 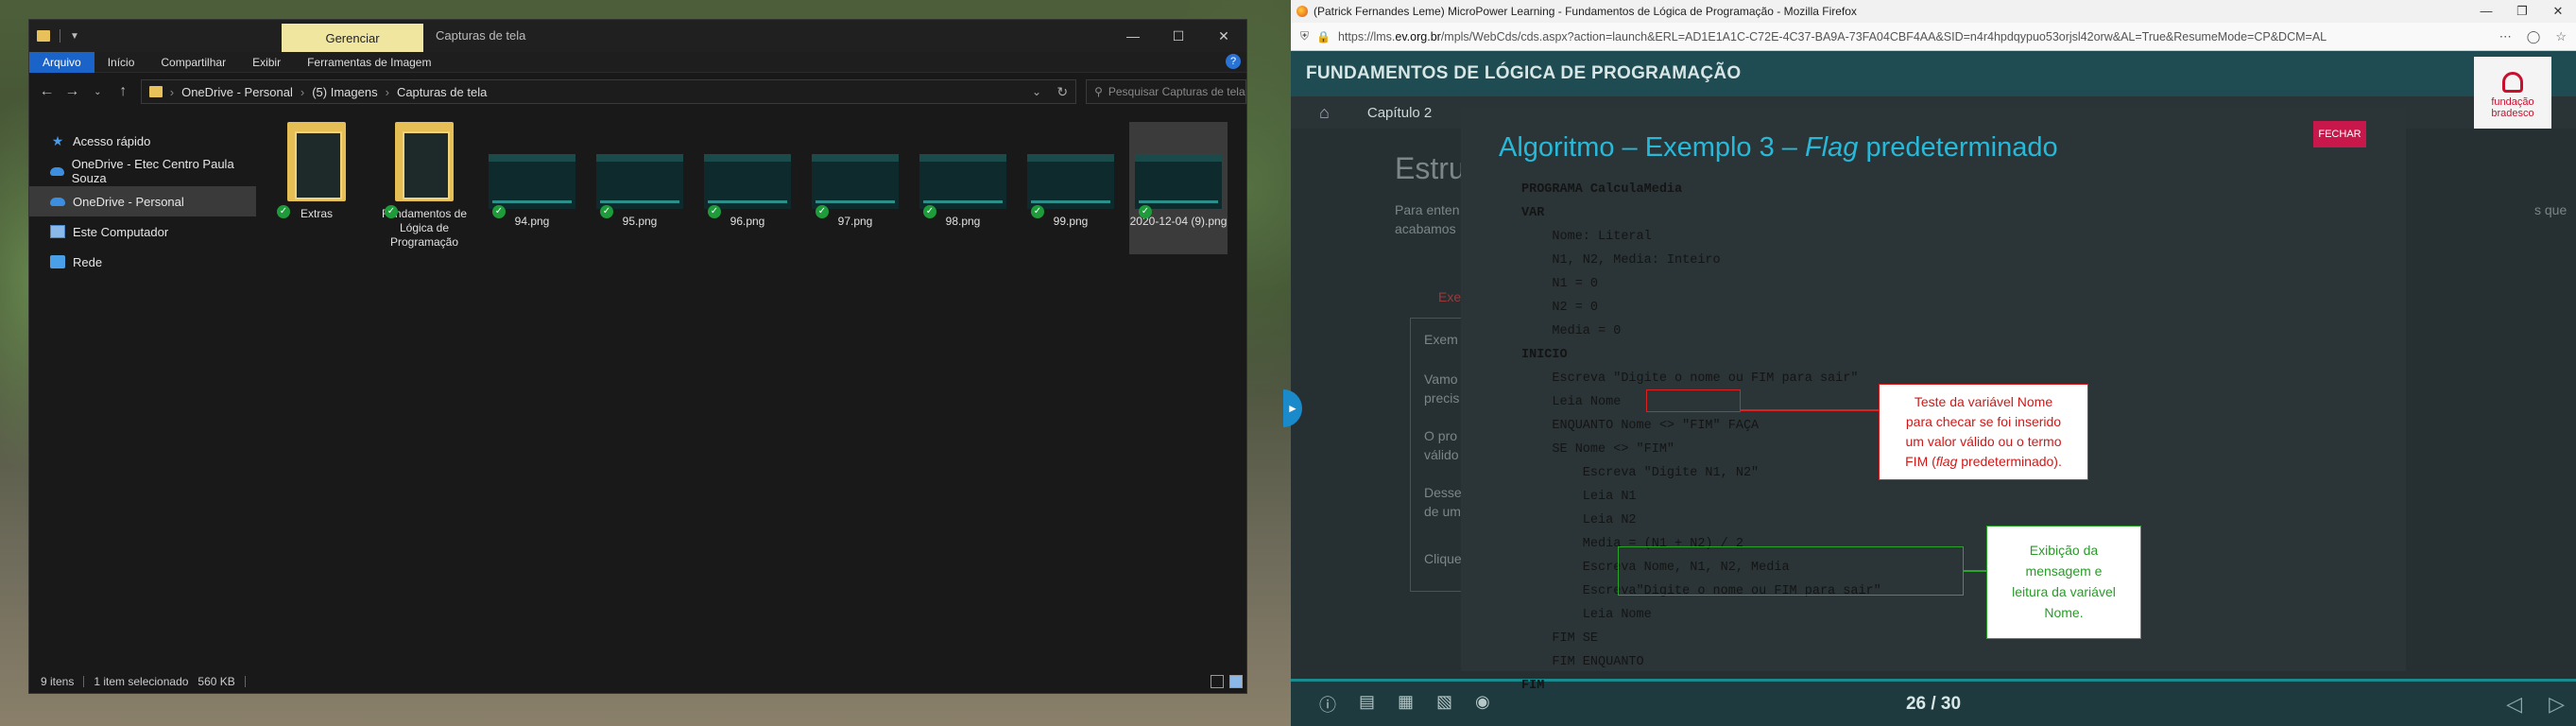 What do you see at coordinates (1640, 473) in the screenshot?
I see `code-line: Escreva "Digite N1, N2"` at bounding box center [1640, 473].